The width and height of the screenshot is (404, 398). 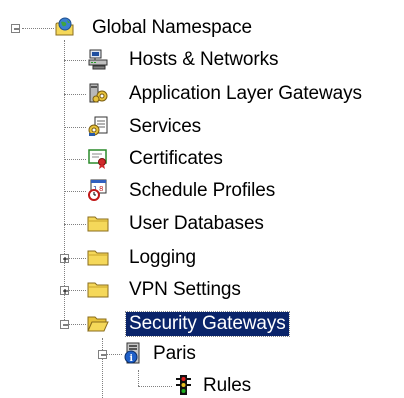 What do you see at coordinates (172, 28) in the screenshot?
I see `tree-item-global-namespace: Global Namespace` at bounding box center [172, 28].